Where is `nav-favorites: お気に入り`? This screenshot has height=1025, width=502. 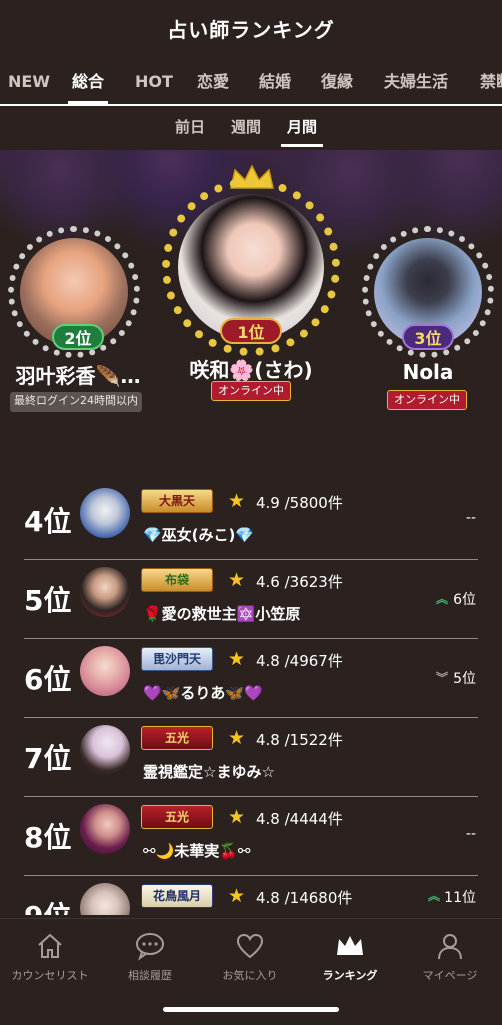
nav-favorites: お気に入り is located at coordinates (250, 957).